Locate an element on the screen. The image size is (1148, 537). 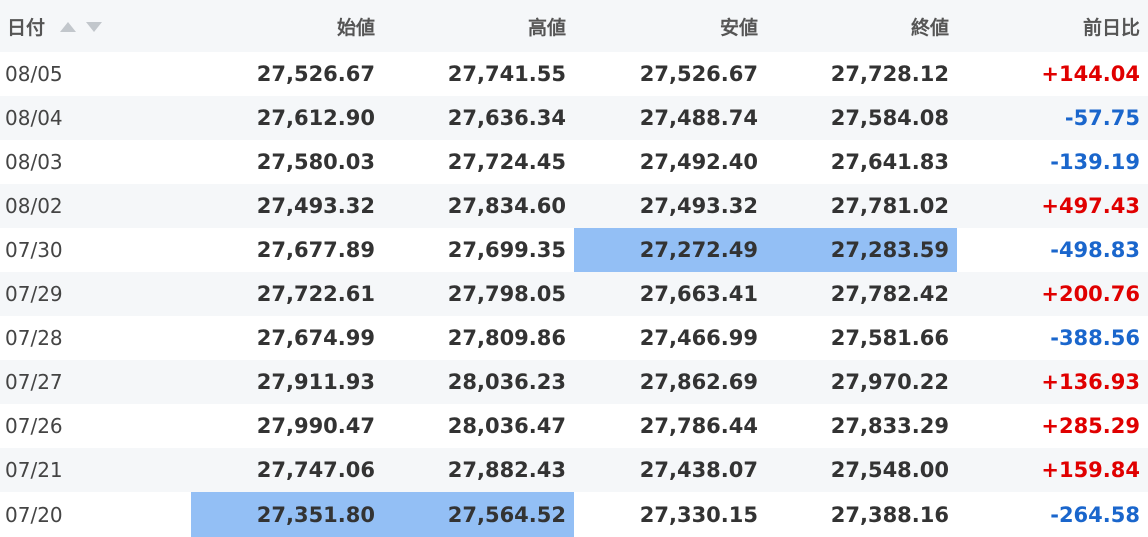
date-cell: 07/28 is located at coordinates (34, 338).